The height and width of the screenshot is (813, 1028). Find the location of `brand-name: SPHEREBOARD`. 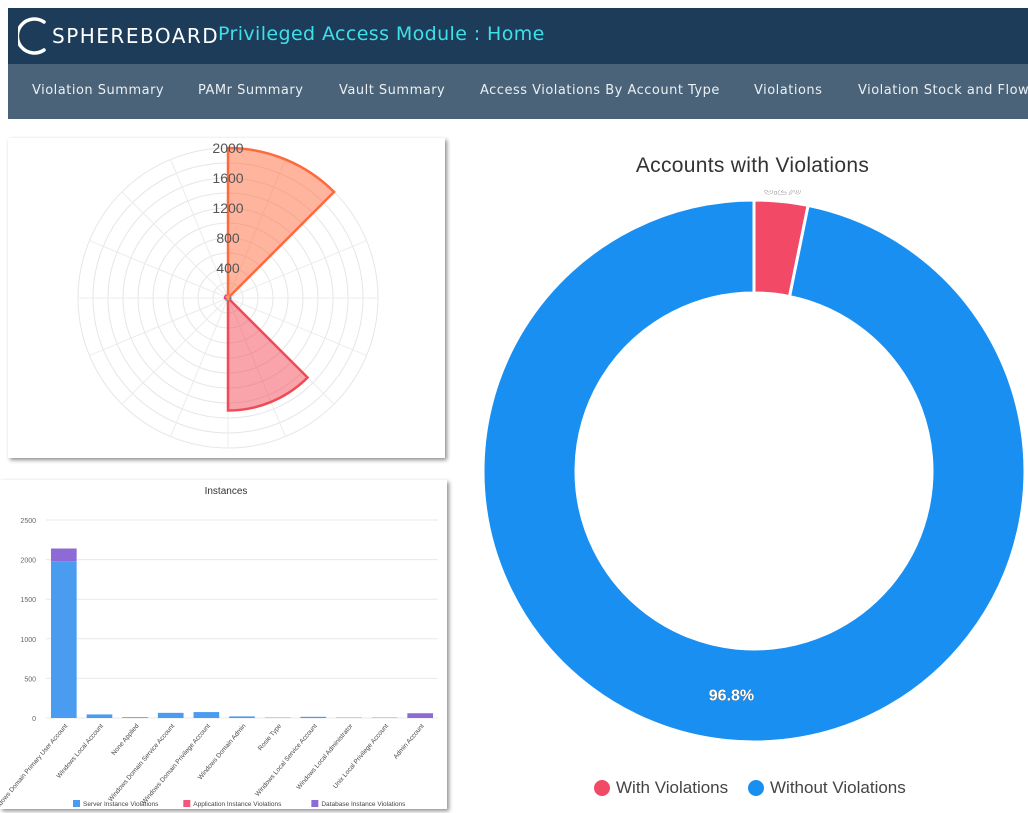

brand-name: SPHEREBOARD is located at coordinates (135, 36).